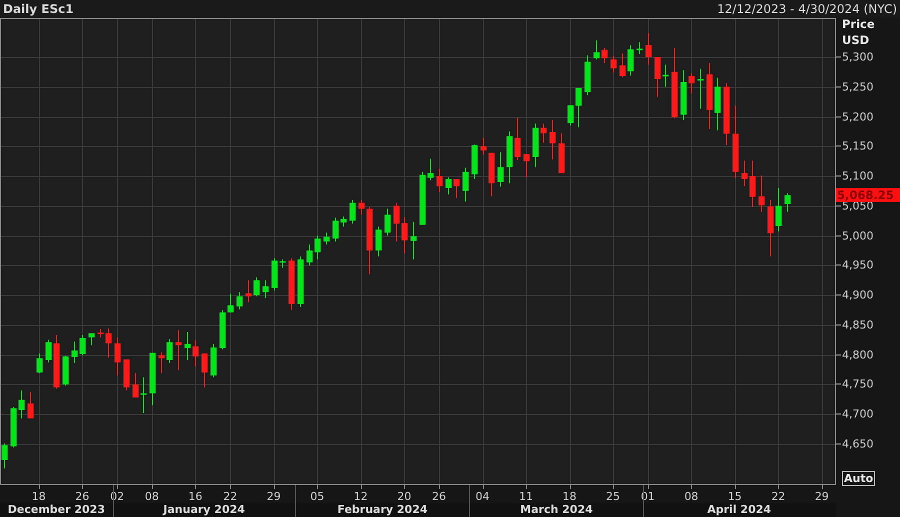 Image resolution: width=900 pixels, height=517 pixels. What do you see at coordinates (613, 496) in the screenshot?
I see `axis-label: 25` at bounding box center [613, 496].